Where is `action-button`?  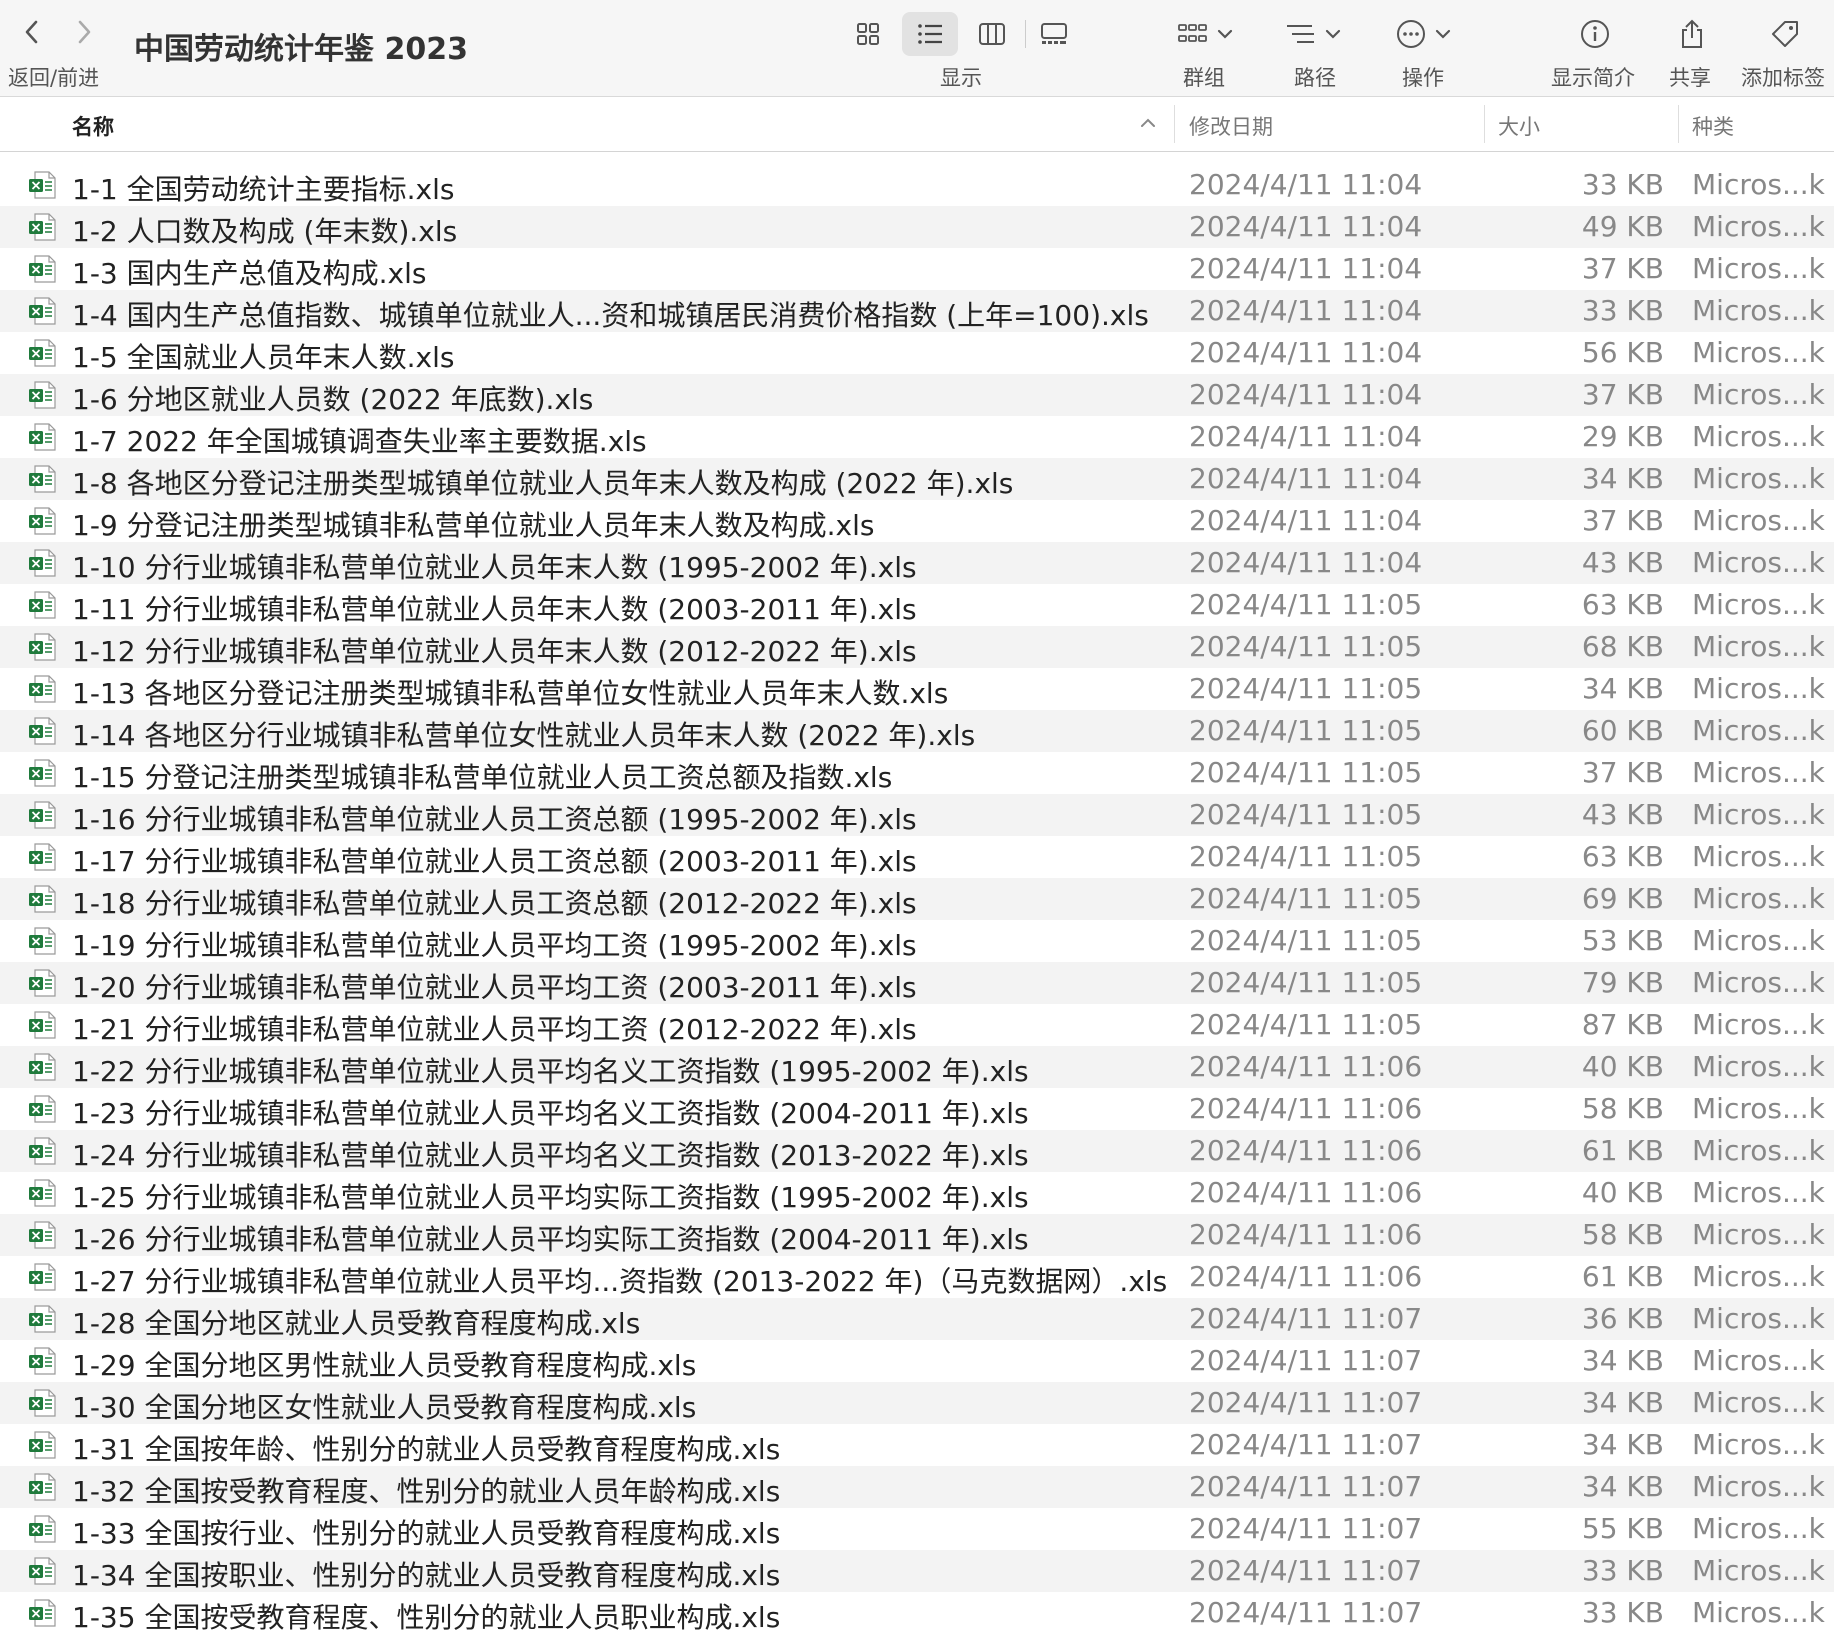
action-button is located at coordinates (1423, 34).